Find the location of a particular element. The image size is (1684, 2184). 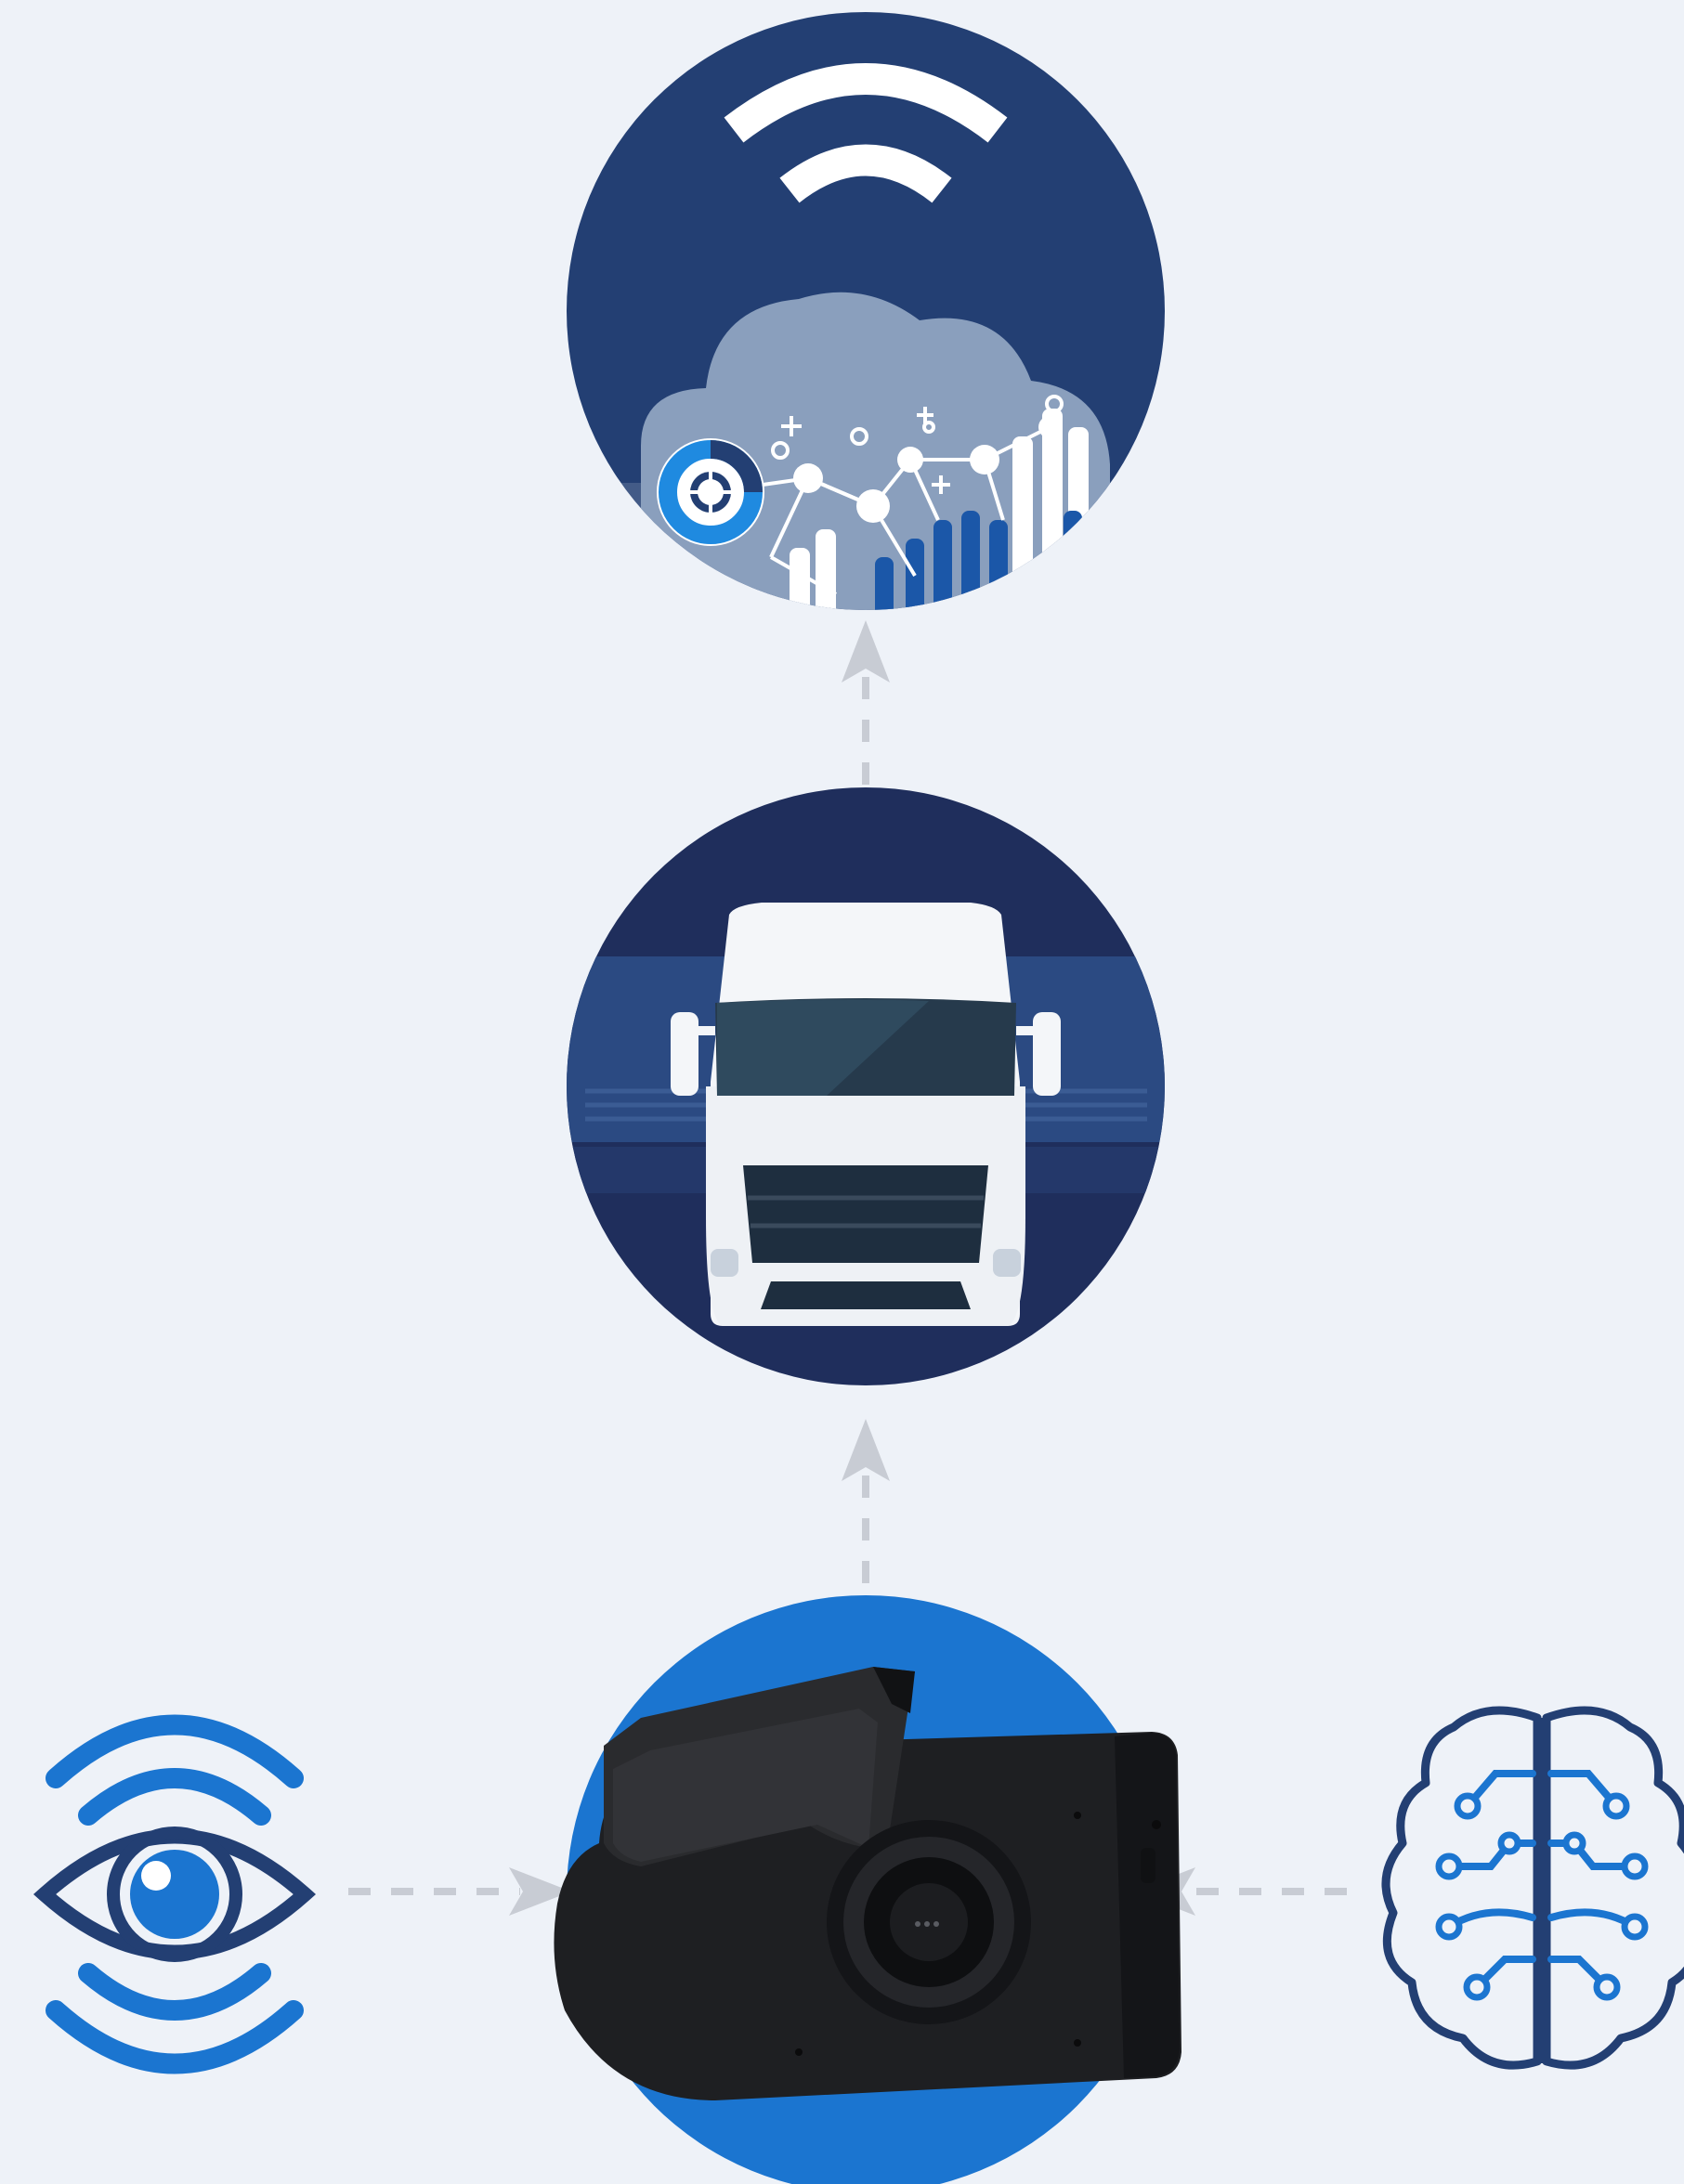

ai-brain-node is located at coordinates (1533, 1888).